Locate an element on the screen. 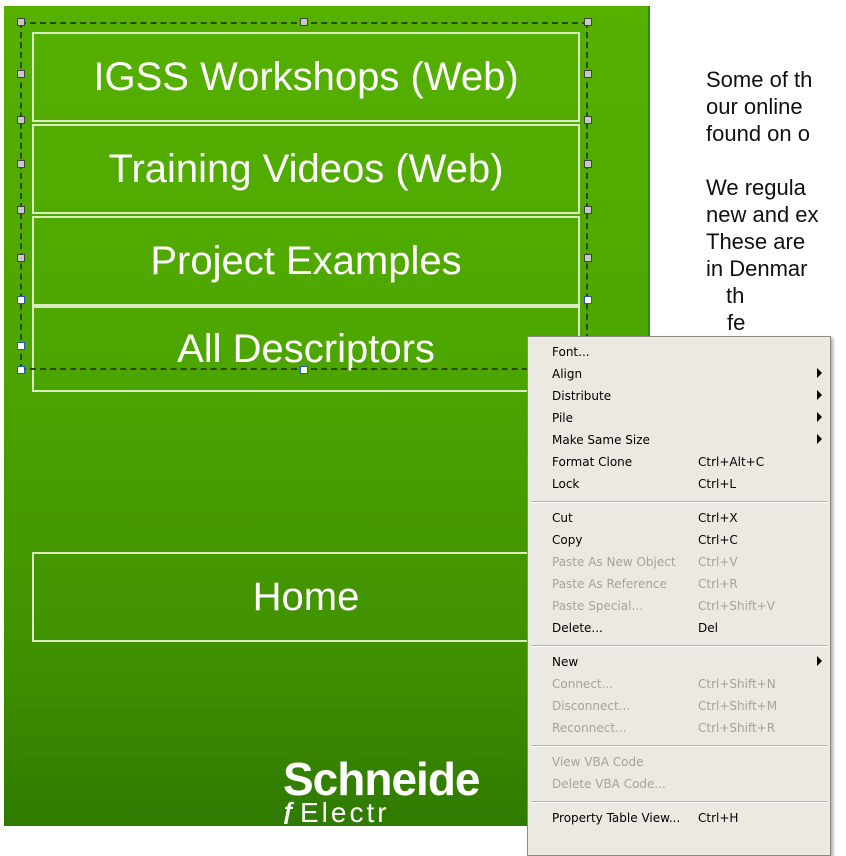  menu-item-copy: Copy Ctrl+C is located at coordinates (679, 540).